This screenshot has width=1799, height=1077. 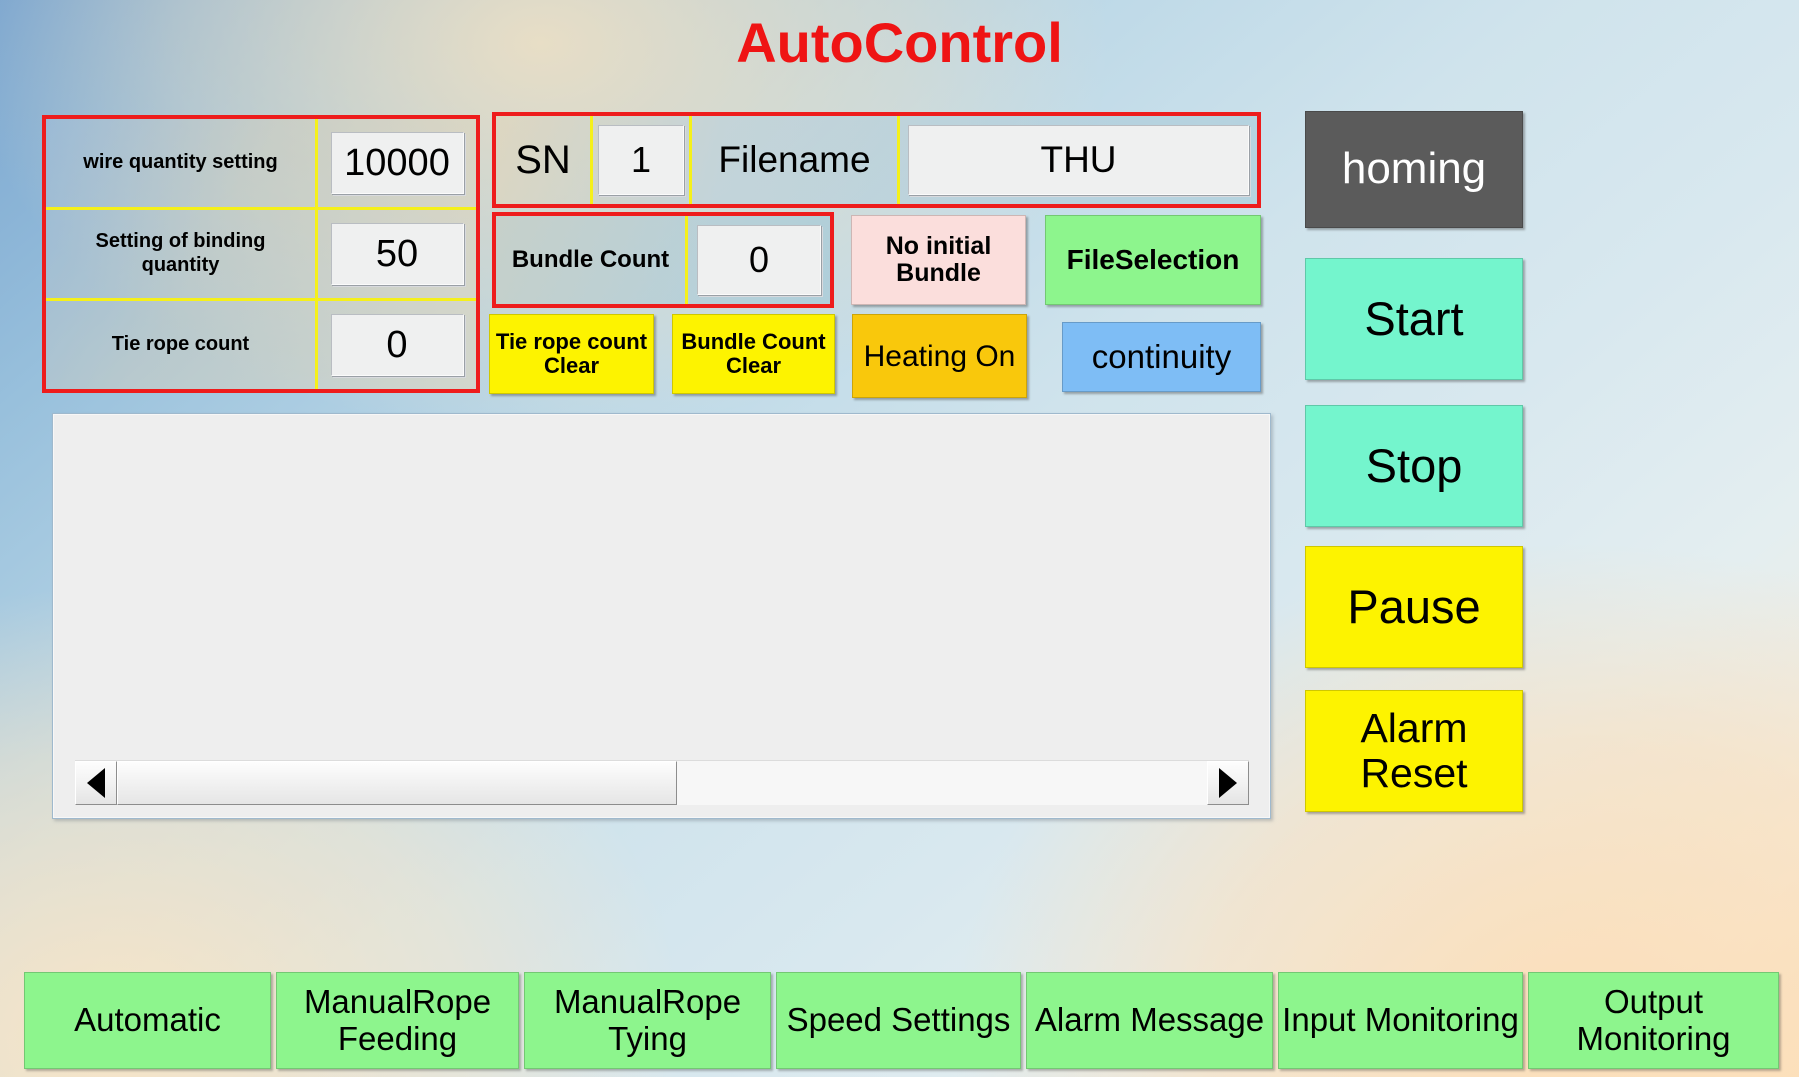 I want to click on alarm-reset-button: Alarm Reset, so click(x=1414, y=751).